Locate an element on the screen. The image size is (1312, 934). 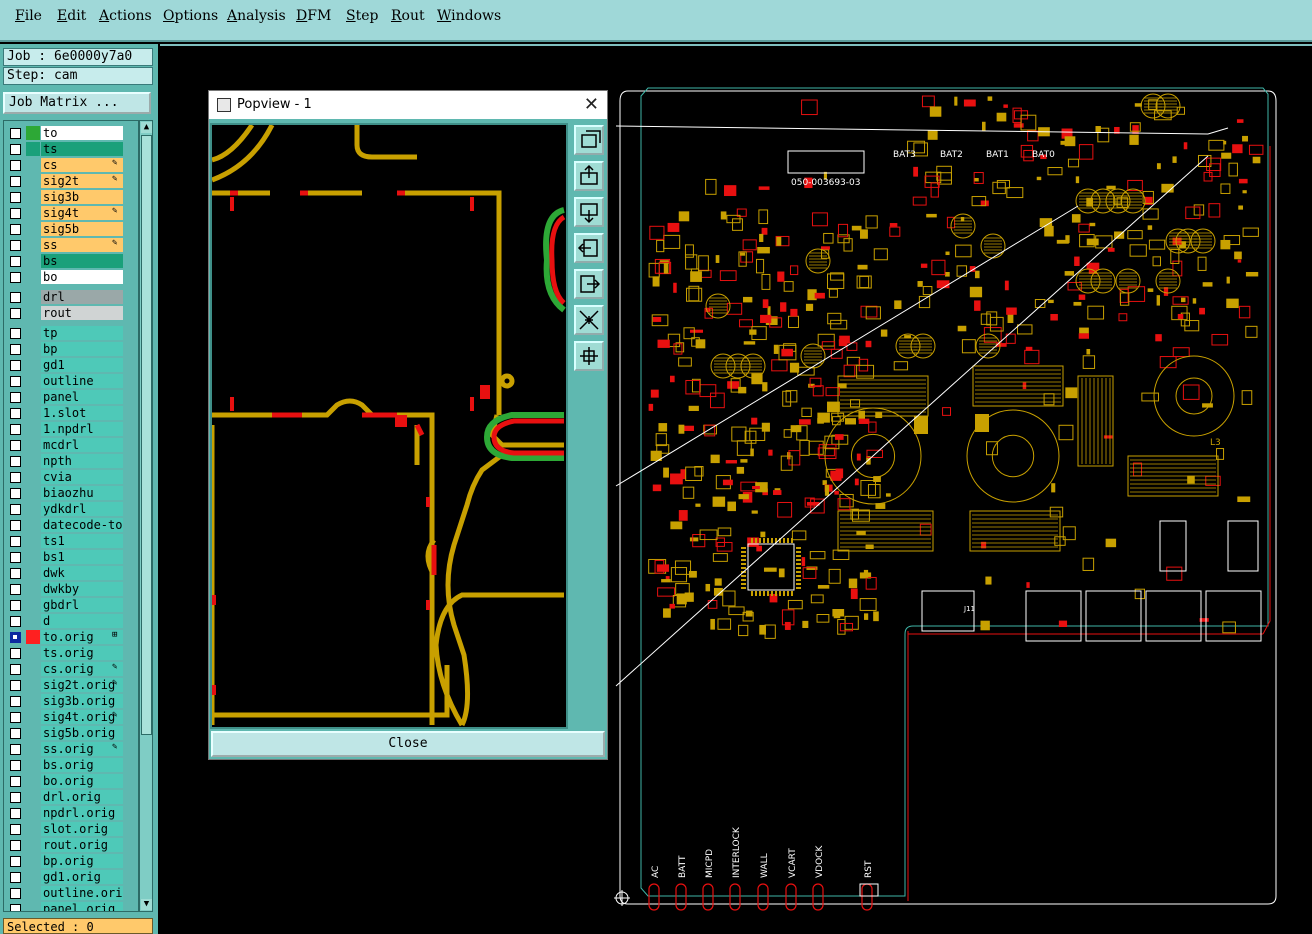
zoom-in-icon is located at coordinates (589, 320).